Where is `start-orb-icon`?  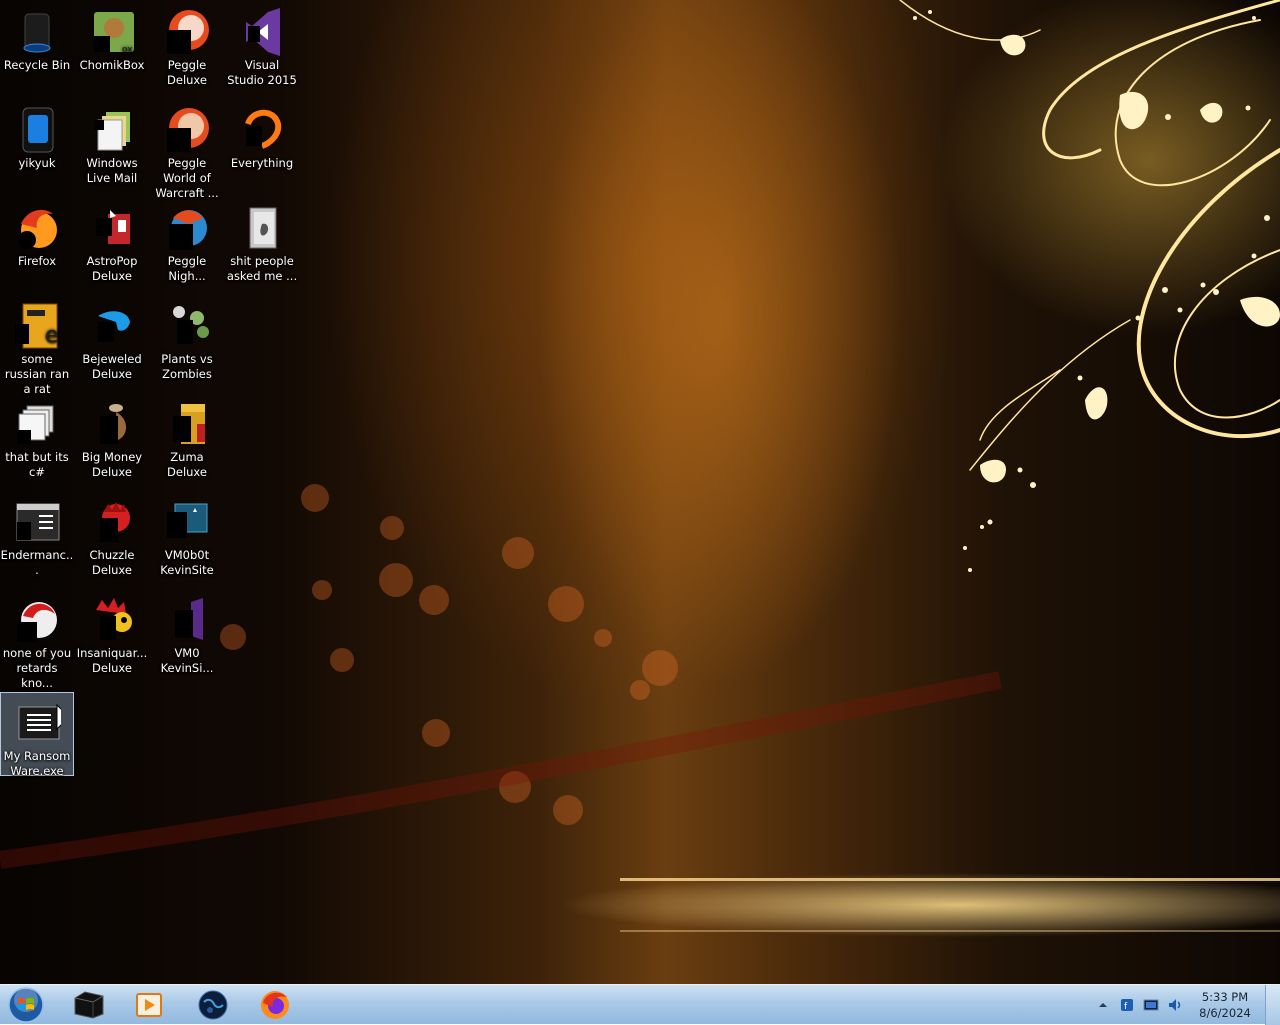 start-orb-icon is located at coordinates (26, 1005).